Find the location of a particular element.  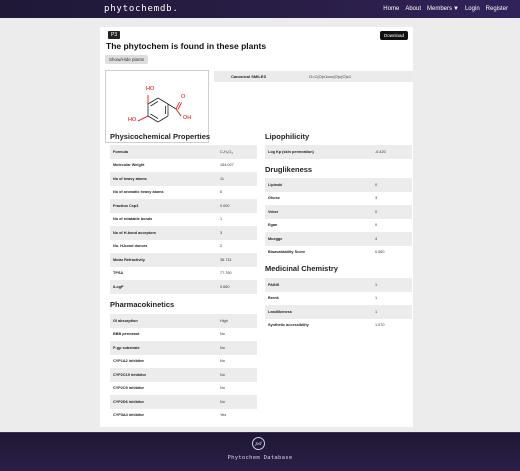

row-label: TPSA is located at coordinates (118, 273).